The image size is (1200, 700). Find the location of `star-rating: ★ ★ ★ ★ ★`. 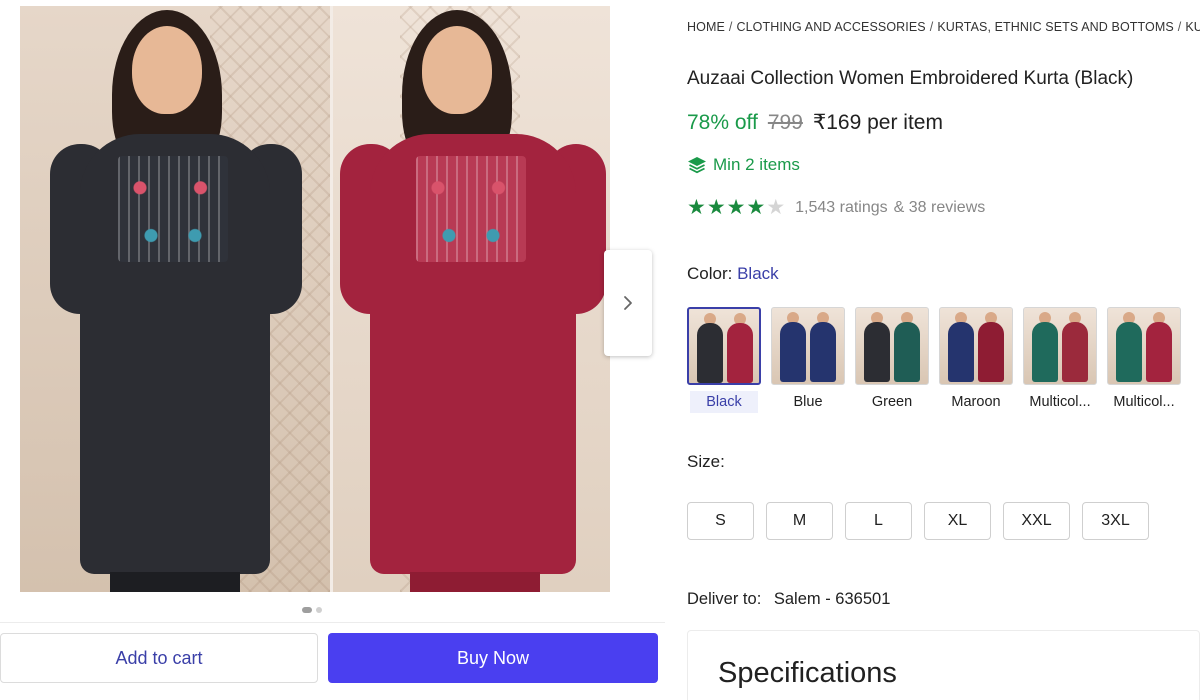

star-rating: ★ ★ ★ ★ ★ is located at coordinates (736, 207).